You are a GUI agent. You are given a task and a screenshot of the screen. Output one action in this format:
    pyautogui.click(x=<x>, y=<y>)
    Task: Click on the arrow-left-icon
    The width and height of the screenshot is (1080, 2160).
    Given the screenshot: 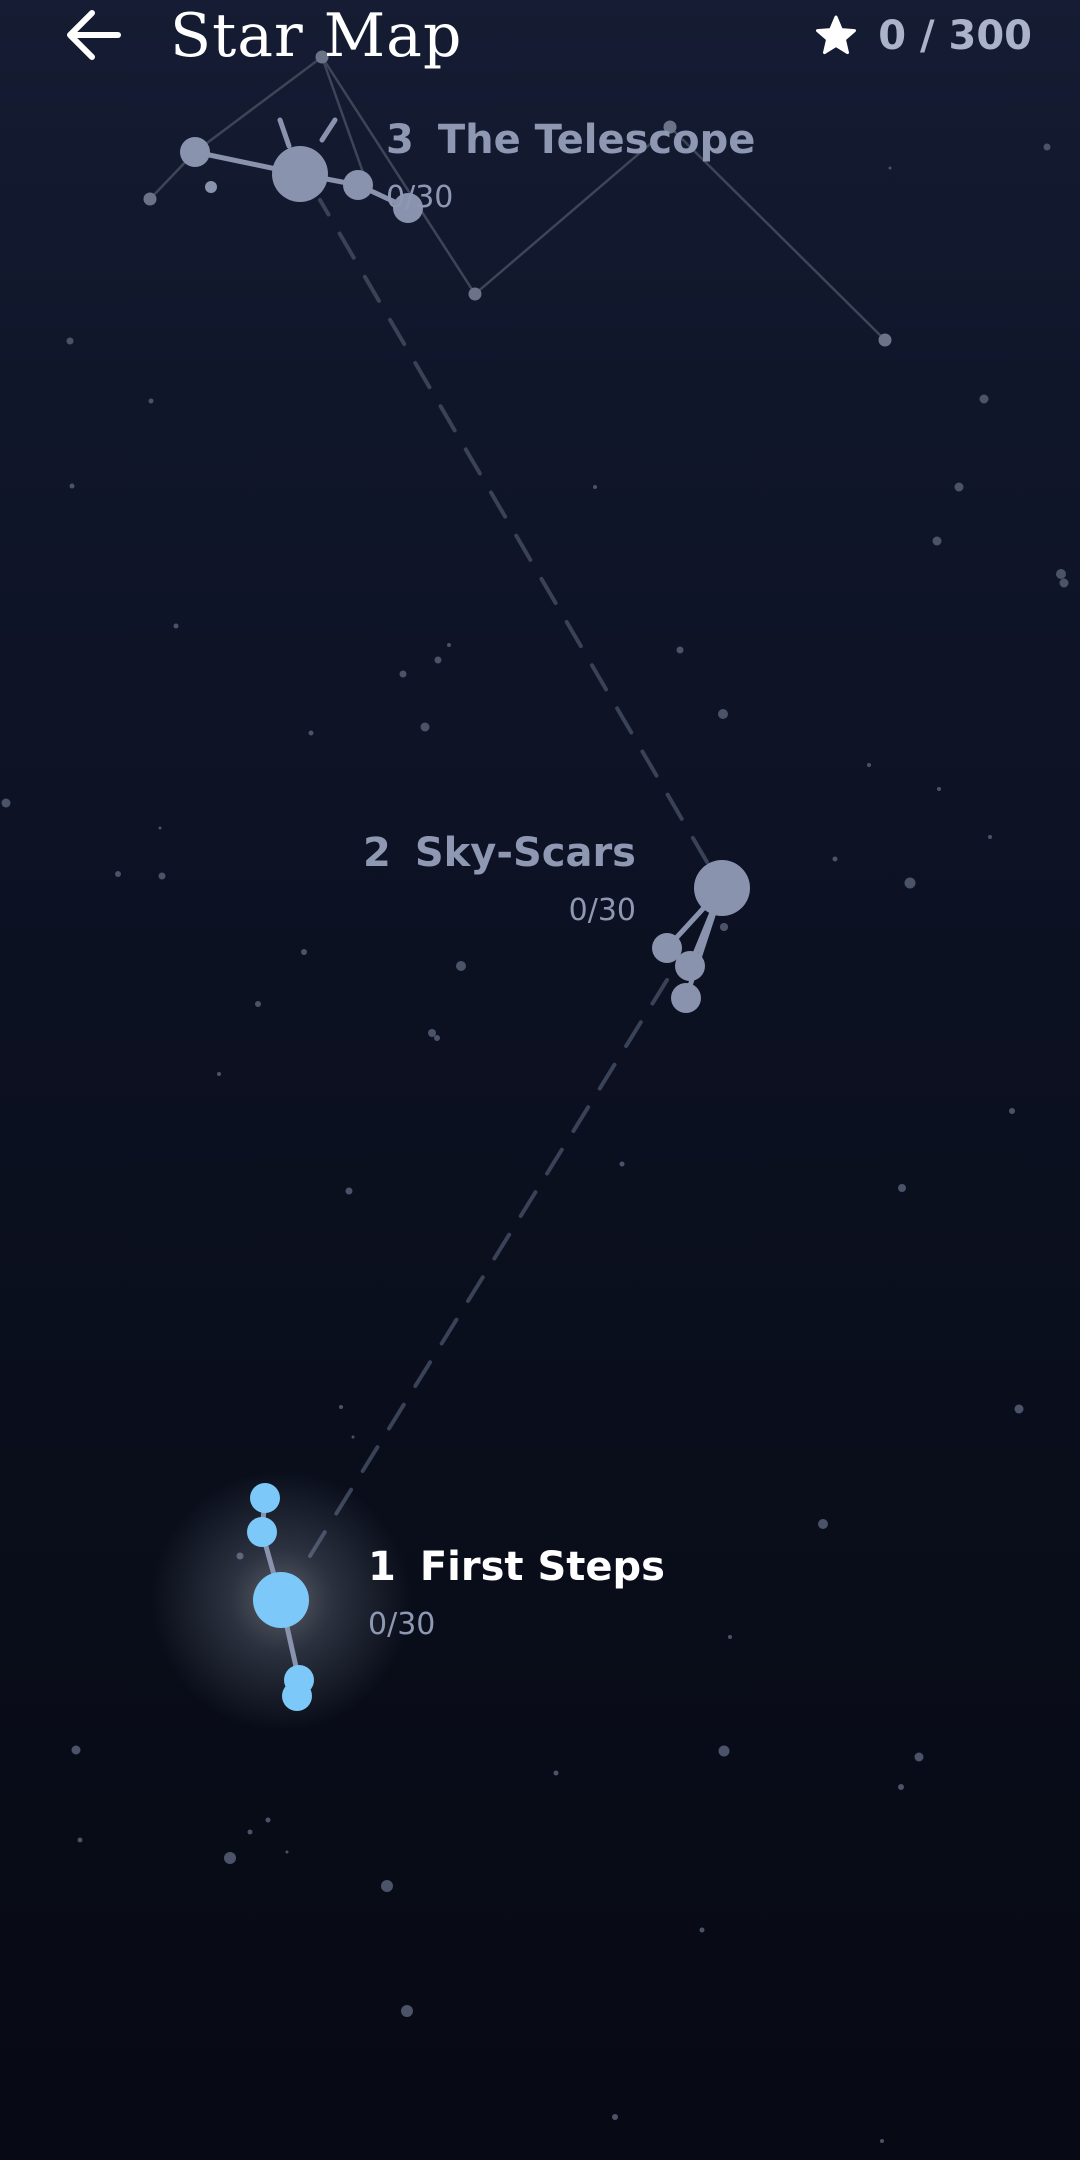 What is the action you would take?
    pyautogui.click(x=94, y=35)
    